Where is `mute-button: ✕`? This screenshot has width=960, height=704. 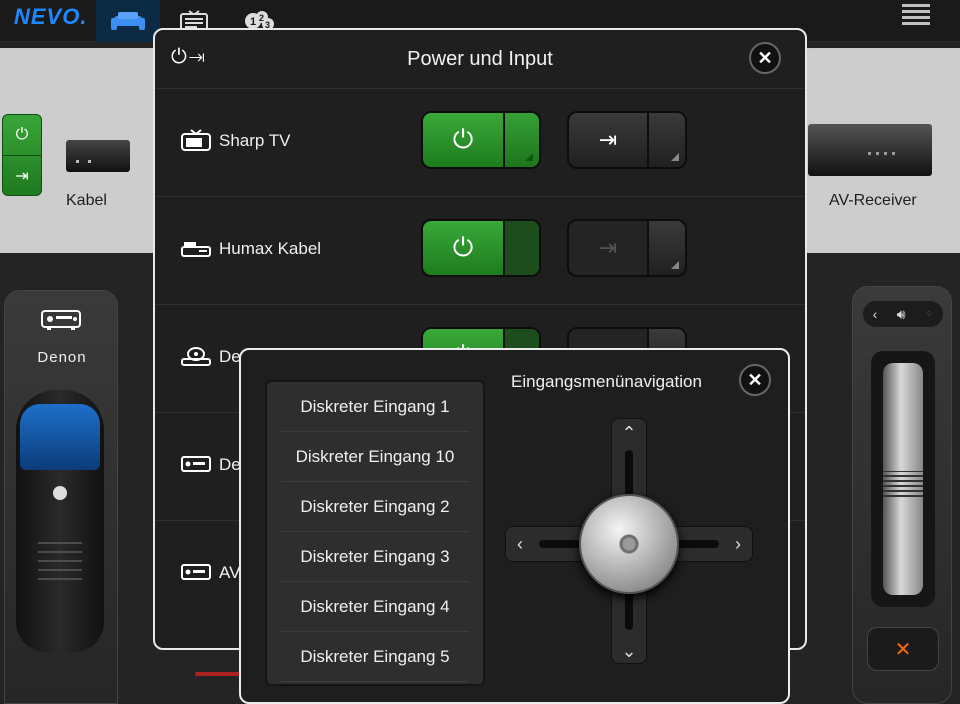 mute-button: ✕ is located at coordinates (903, 649).